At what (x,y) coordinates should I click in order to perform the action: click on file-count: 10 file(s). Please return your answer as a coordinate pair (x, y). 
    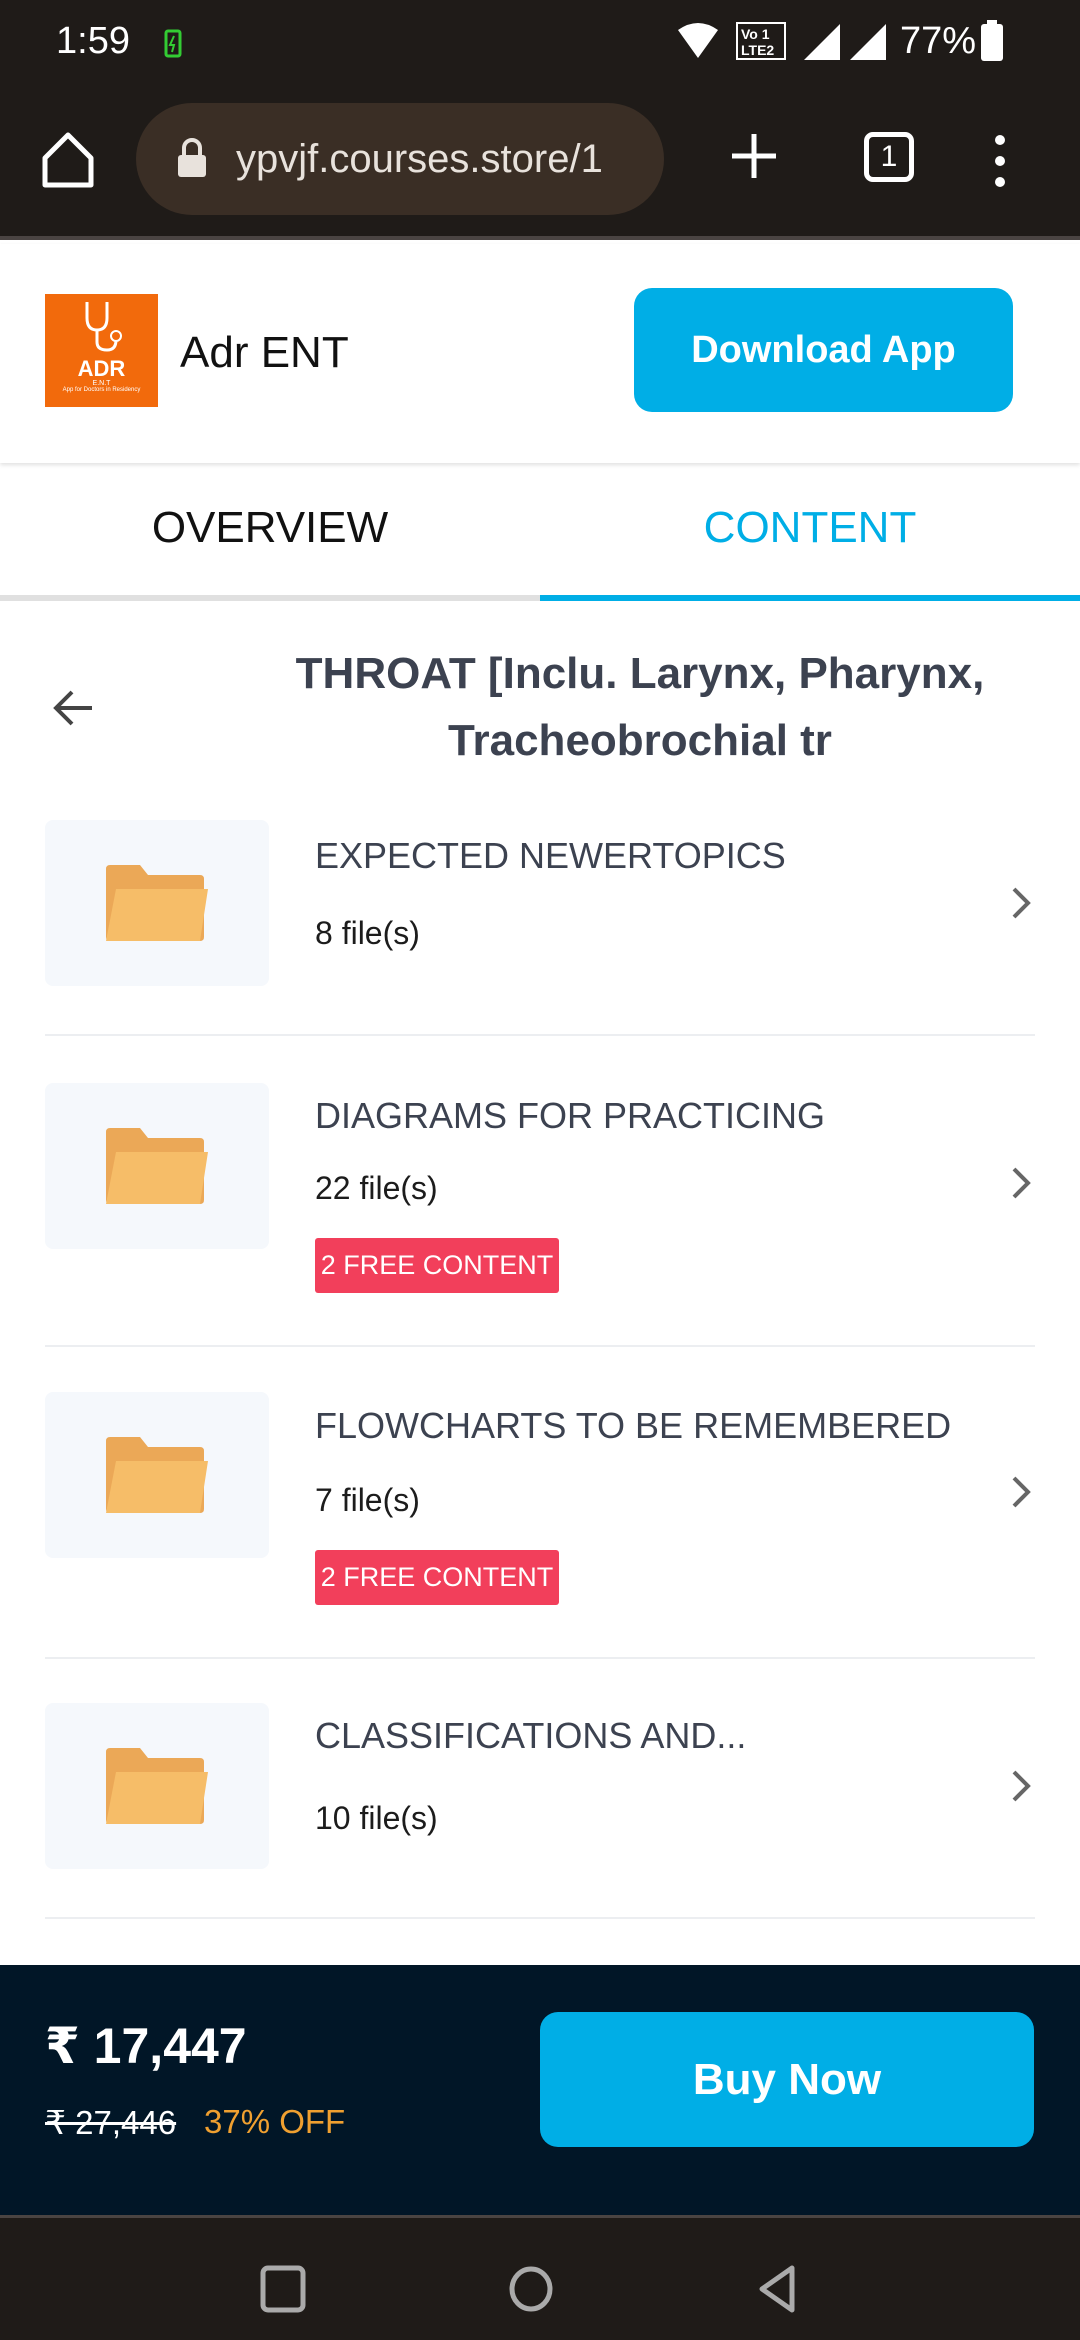
    Looking at the image, I should click on (376, 1818).